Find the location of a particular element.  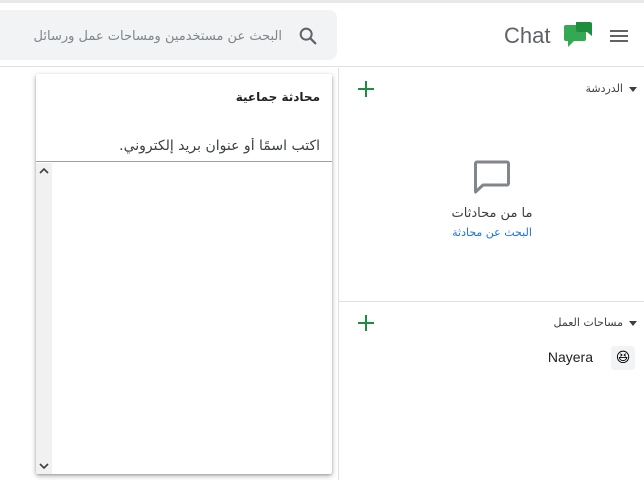

chat-bubble-icon is located at coordinates (492, 177).